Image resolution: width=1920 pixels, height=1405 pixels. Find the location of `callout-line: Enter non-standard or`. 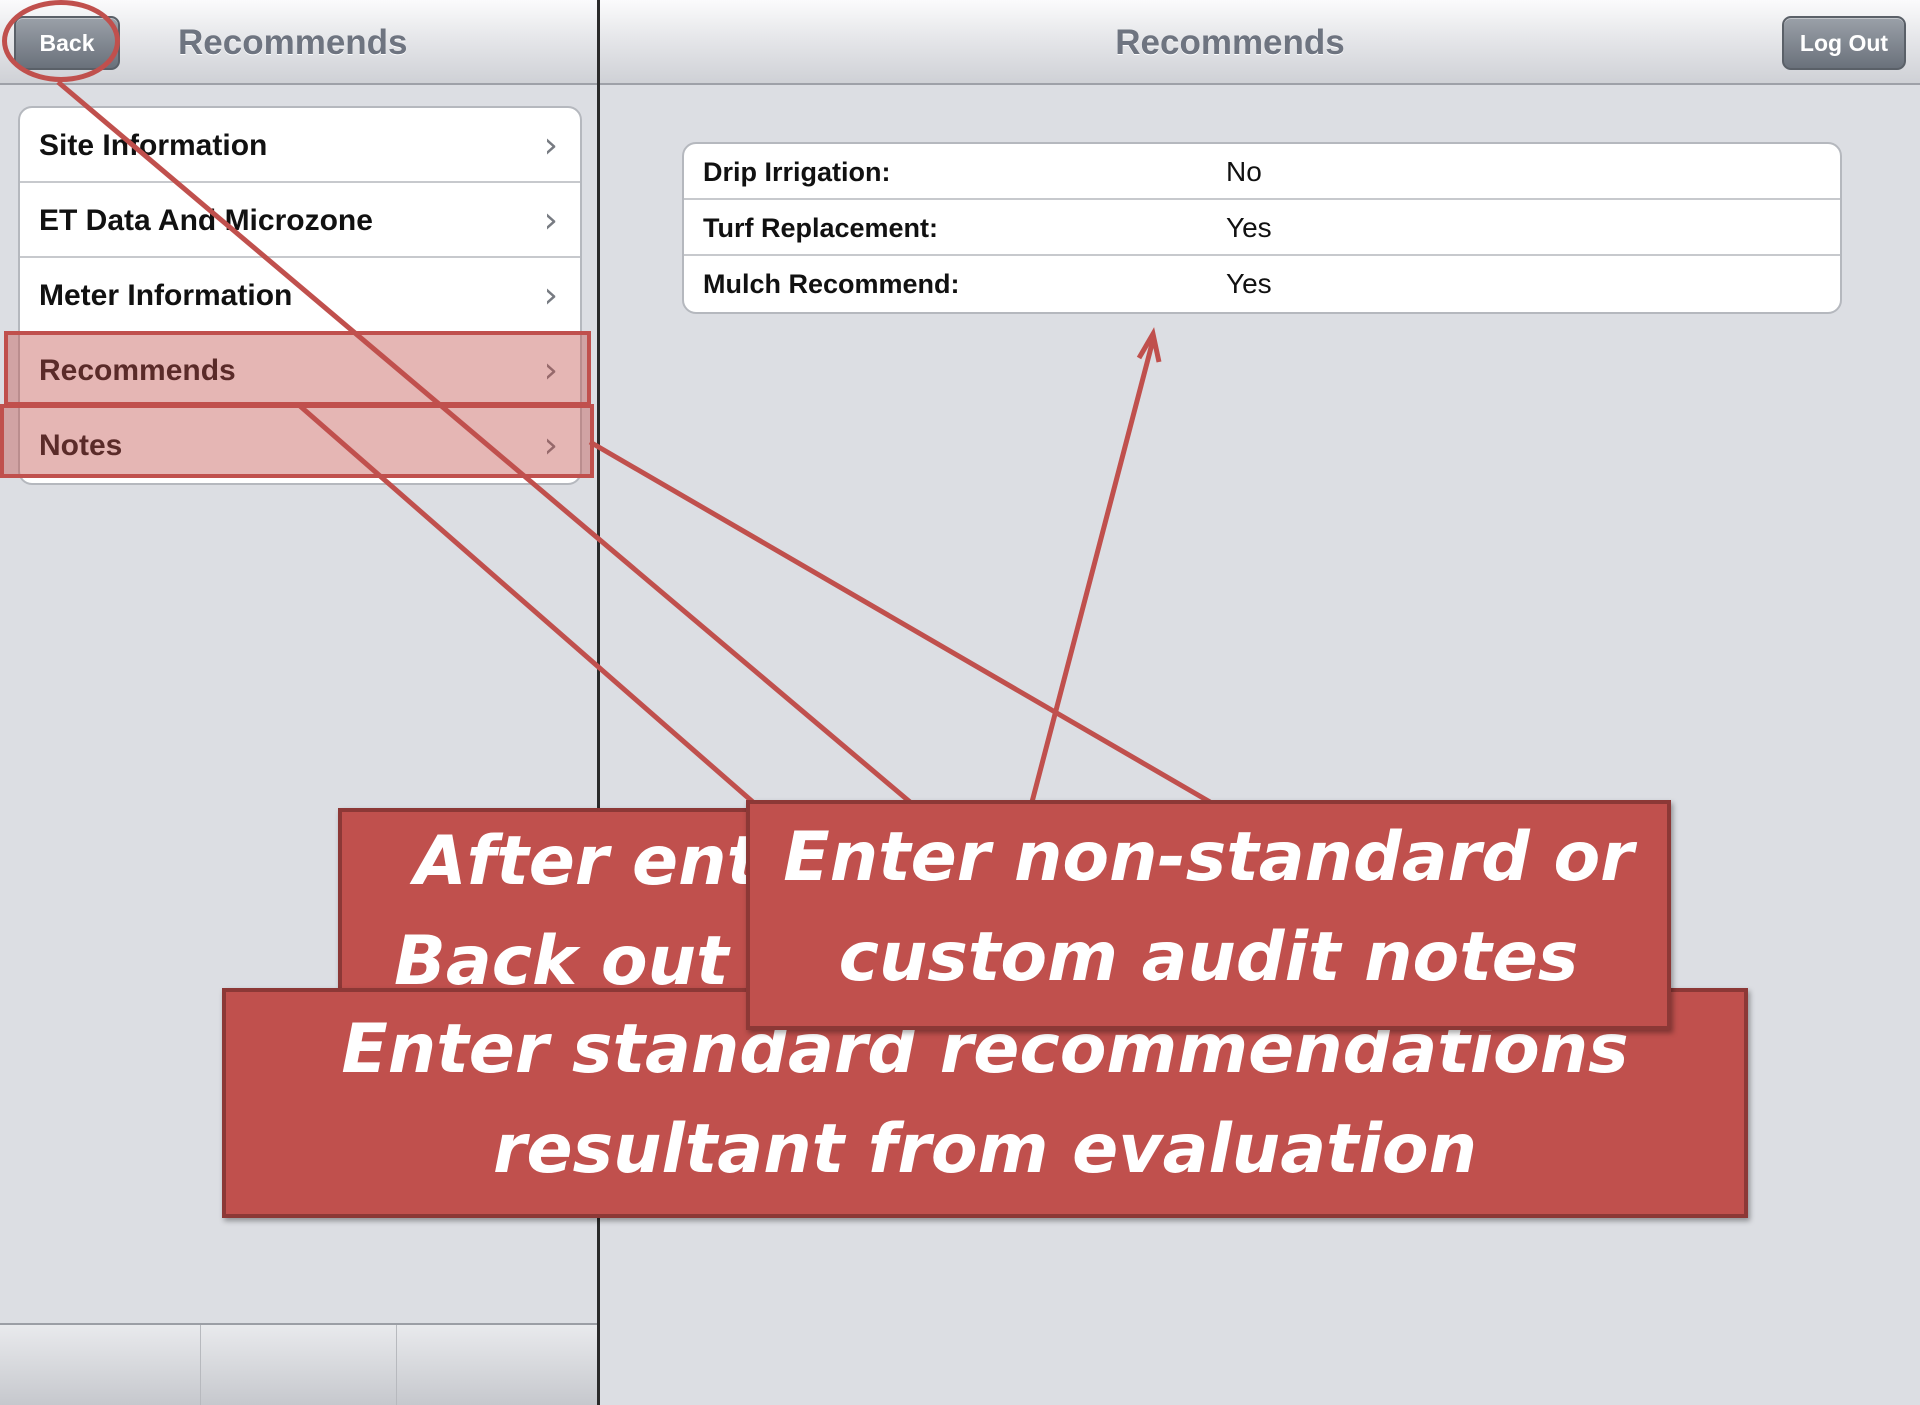

callout-line: Enter non-standard or is located at coordinates (1208, 857).